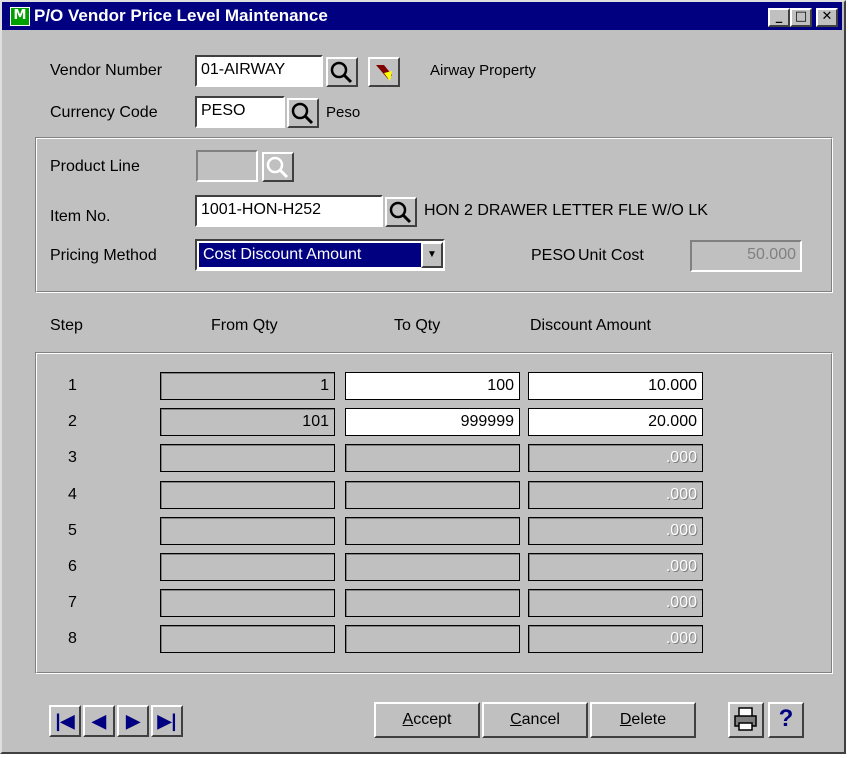 The height and width of the screenshot is (758, 850). I want to click on first-record-icon: |◀, so click(65, 721).